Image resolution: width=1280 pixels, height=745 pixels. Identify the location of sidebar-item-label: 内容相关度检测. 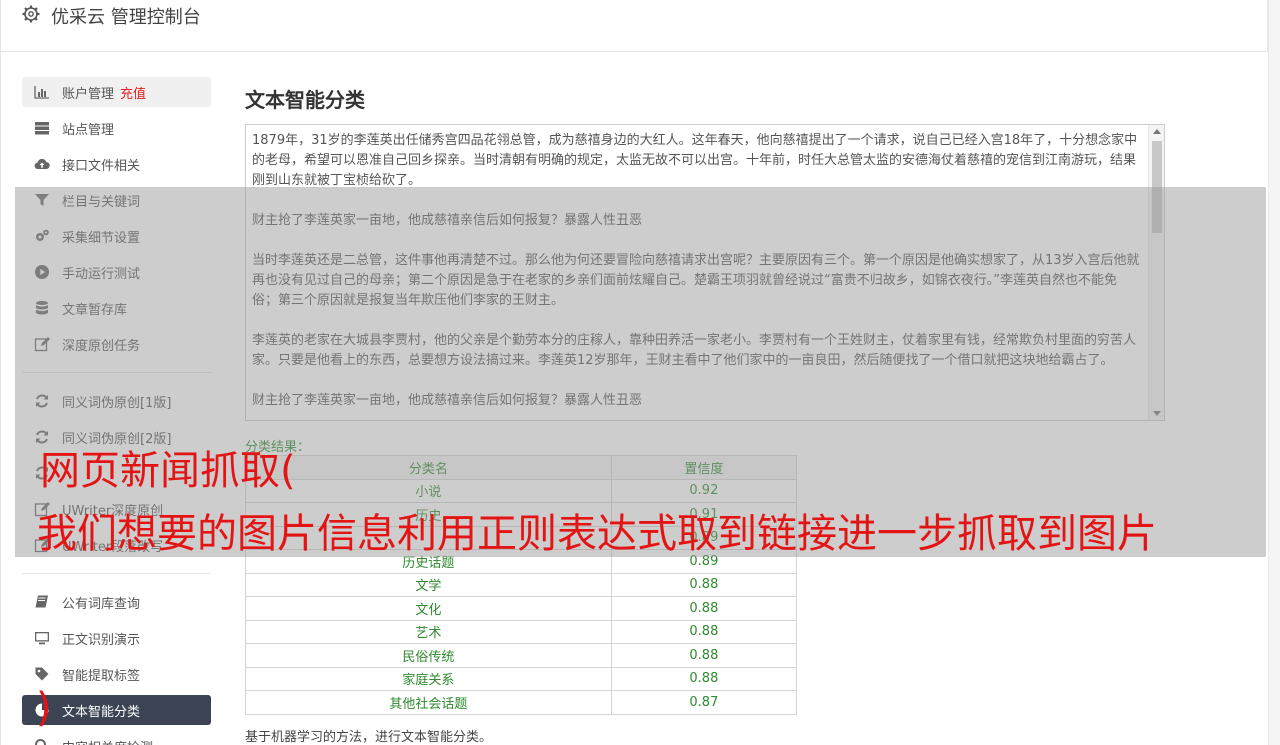
(107, 741).